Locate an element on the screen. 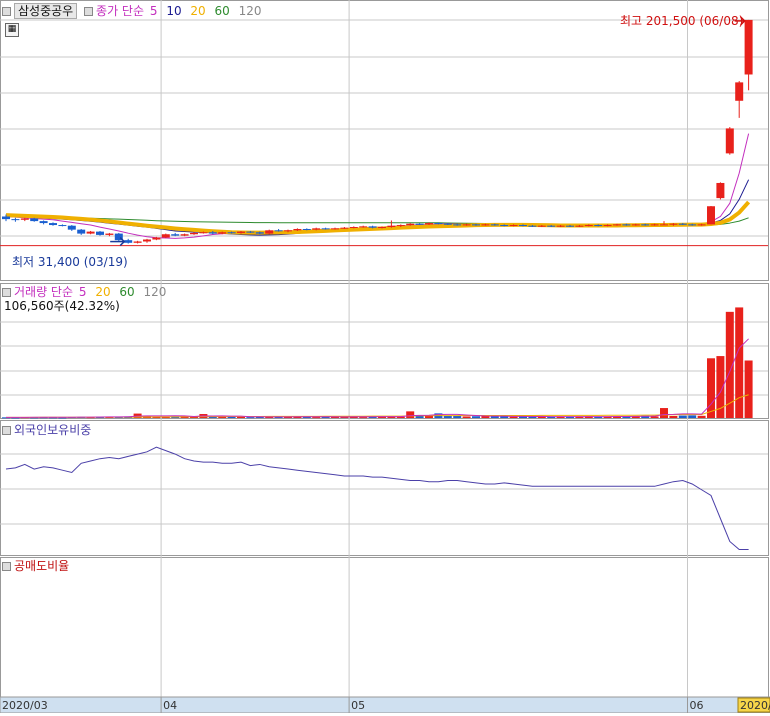 The width and height of the screenshot is (770, 716). volume-settings-icon is located at coordinates (6, 292).